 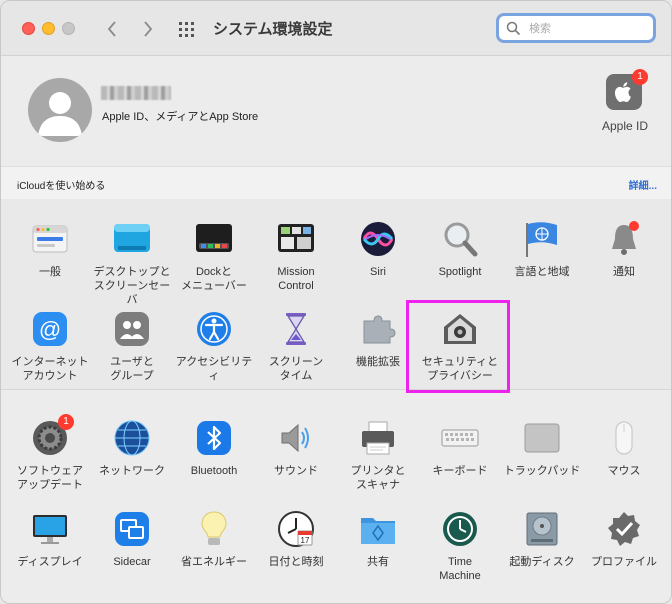 I want to click on startup-disk-icon, so click(x=542, y=529).